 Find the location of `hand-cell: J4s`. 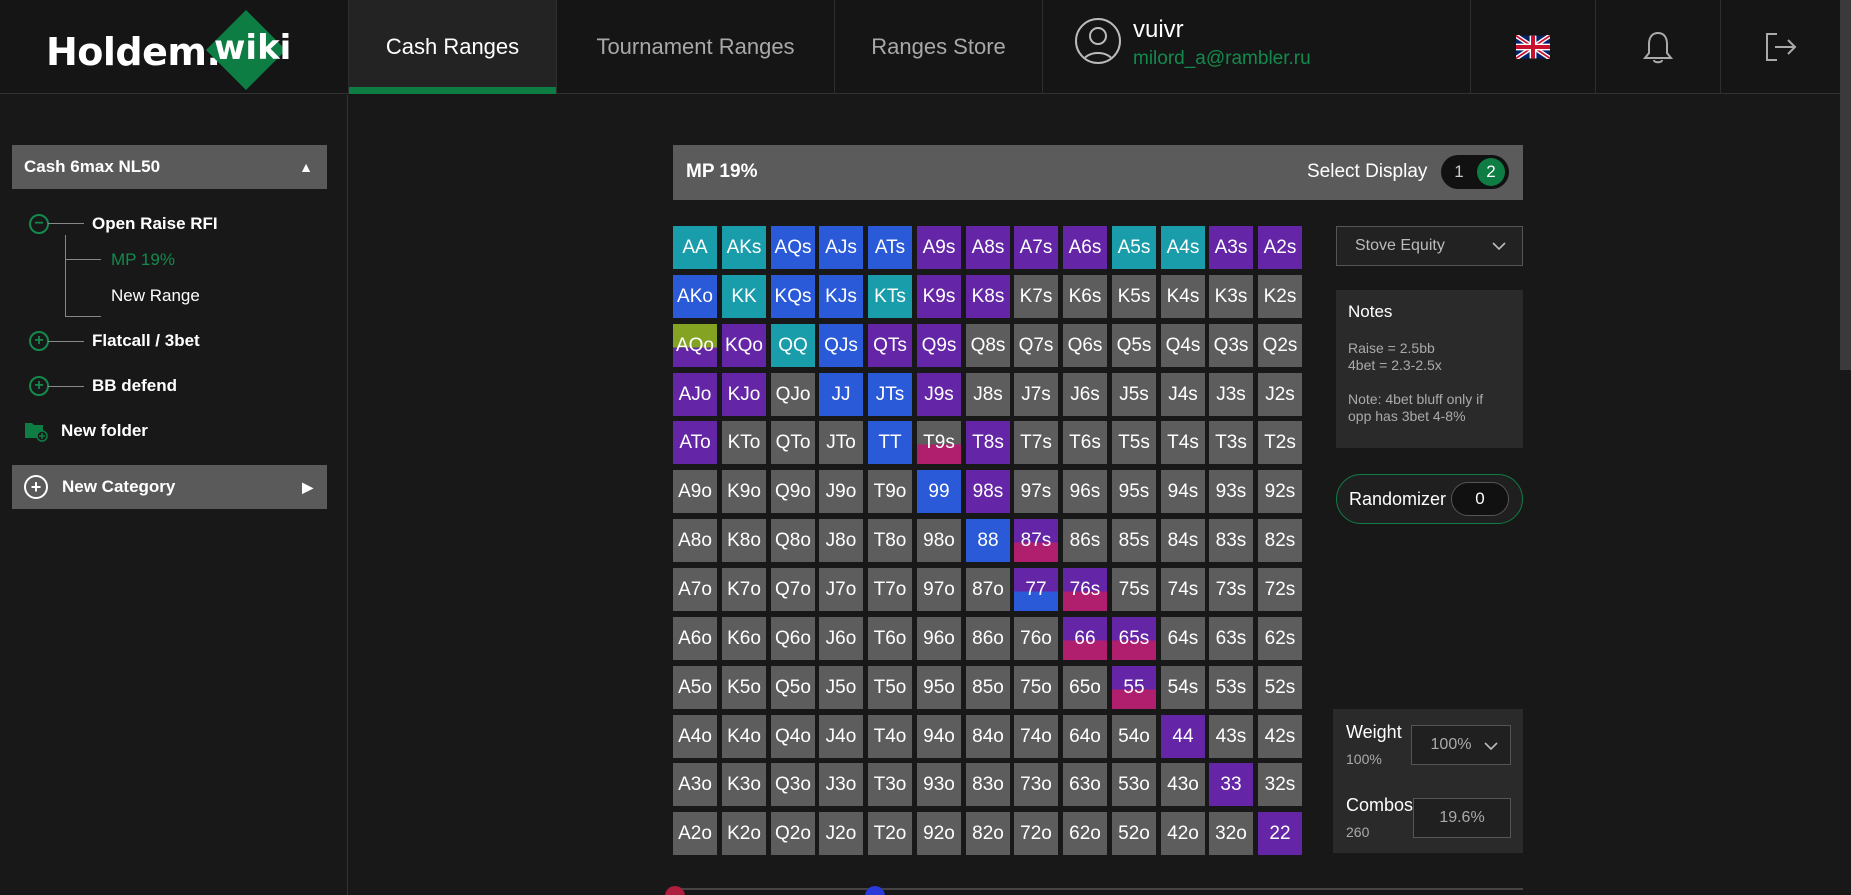

hand-cell: J4s is located at coordinates (1183, 394).